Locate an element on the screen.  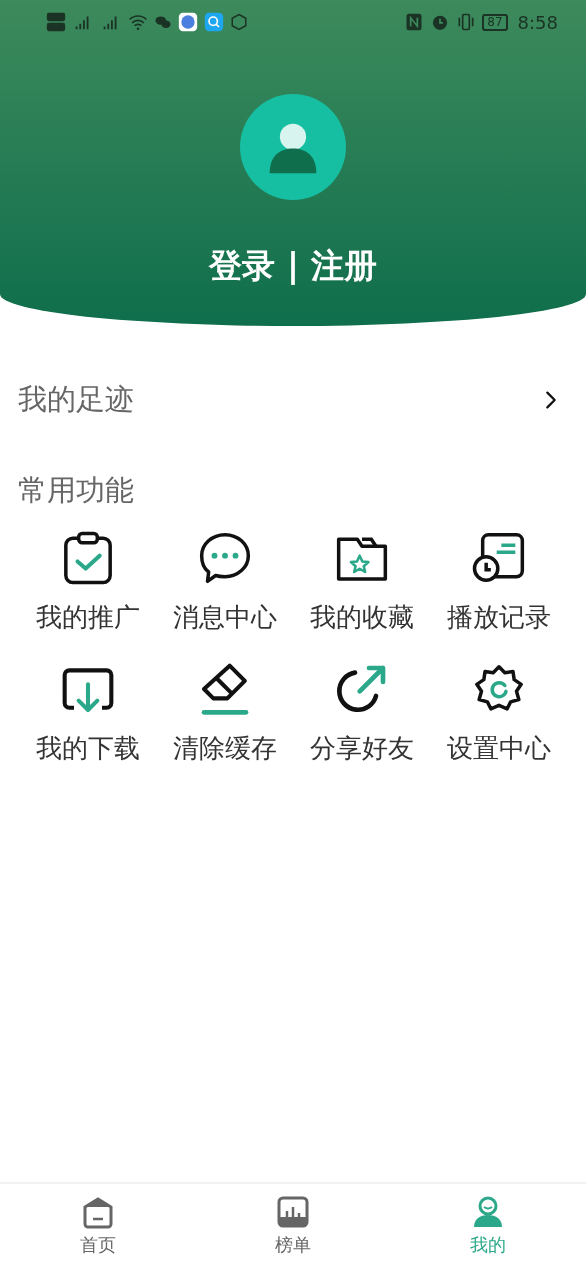
section-title: 常用功能 is located at coordinates (76, 490).